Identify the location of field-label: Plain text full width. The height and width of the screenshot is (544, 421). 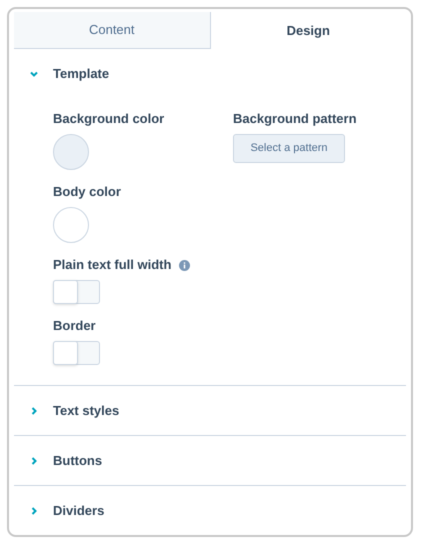
(112, 265).